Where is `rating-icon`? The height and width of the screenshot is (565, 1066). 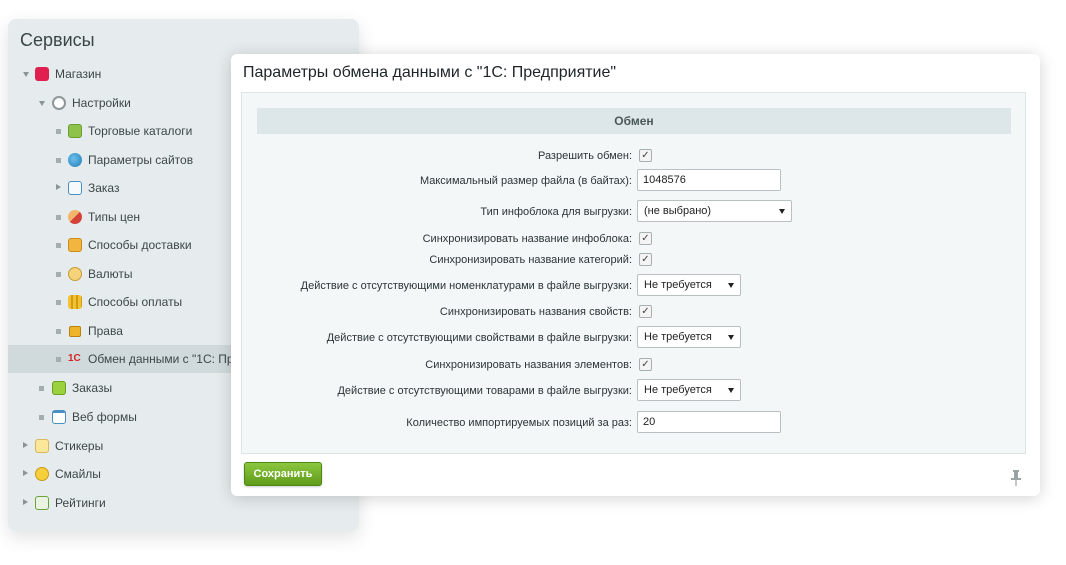
rating-icon is located at coordinates (42, 503).